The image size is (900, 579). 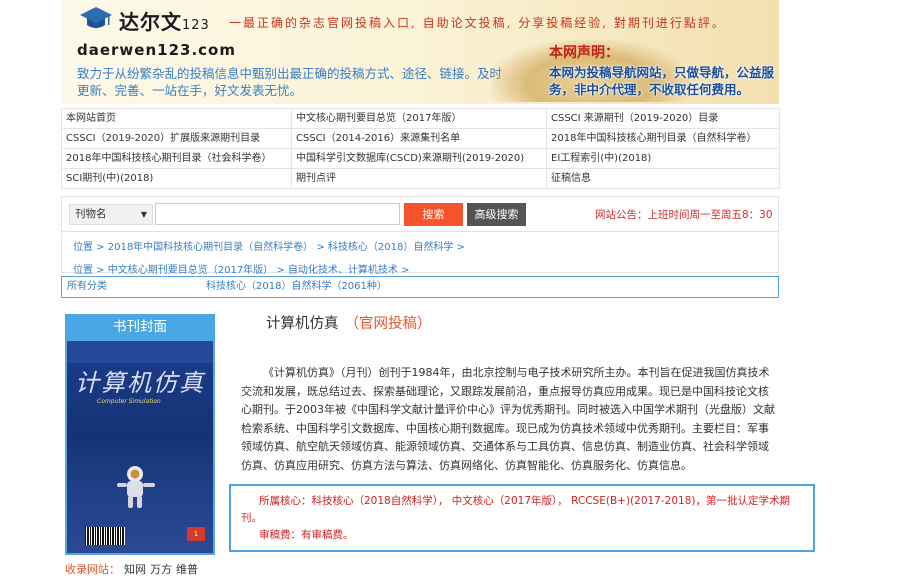 I want to click on site-notice: 网站公告：上班时间周一至周五8：30, so click(x=684, y=215).